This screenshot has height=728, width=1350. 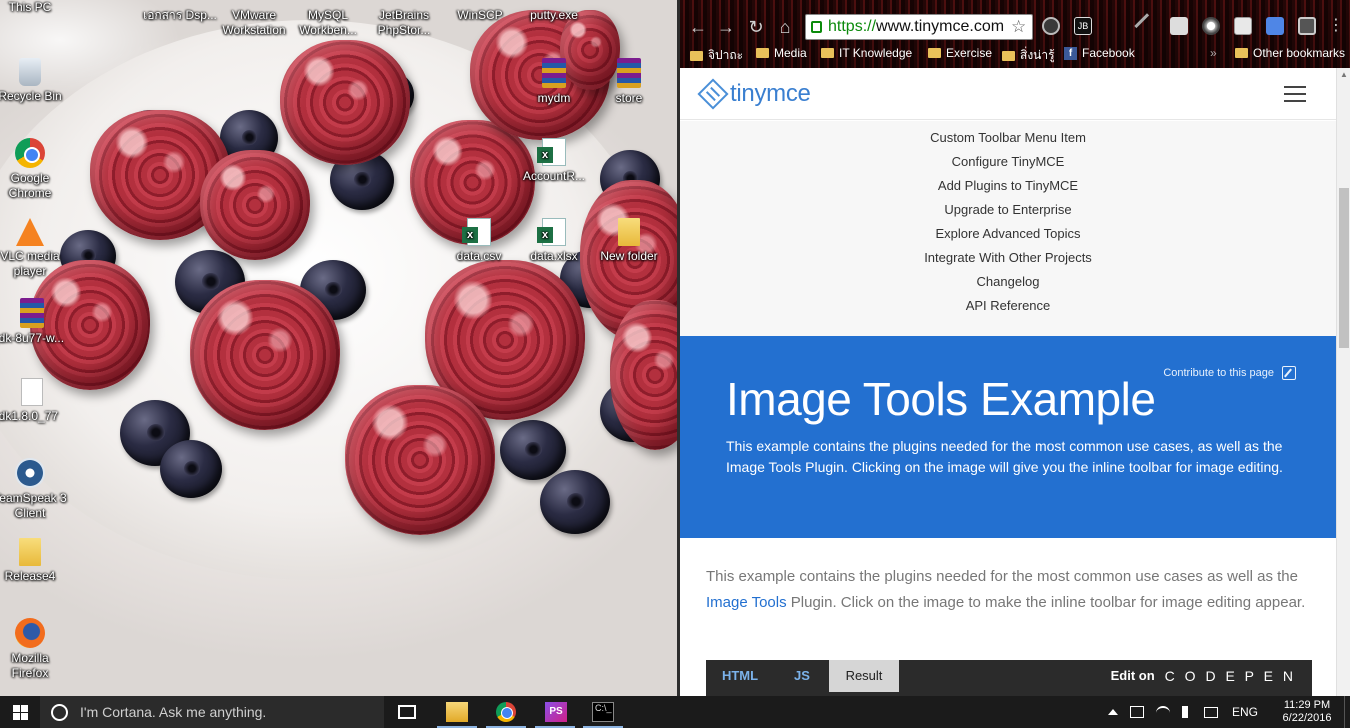 I want to click on desktop-icon-putty: putty.exe, so click(x=554, y=15).